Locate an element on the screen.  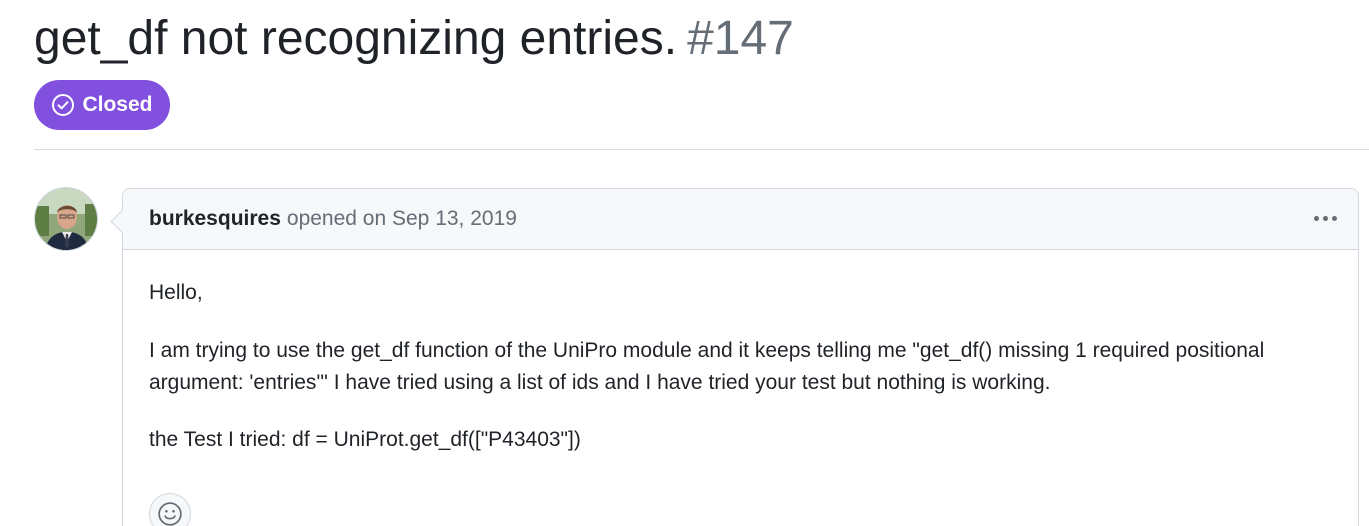
issue-title: get_df not recognizing entries. is located at coordinates (356, 38).